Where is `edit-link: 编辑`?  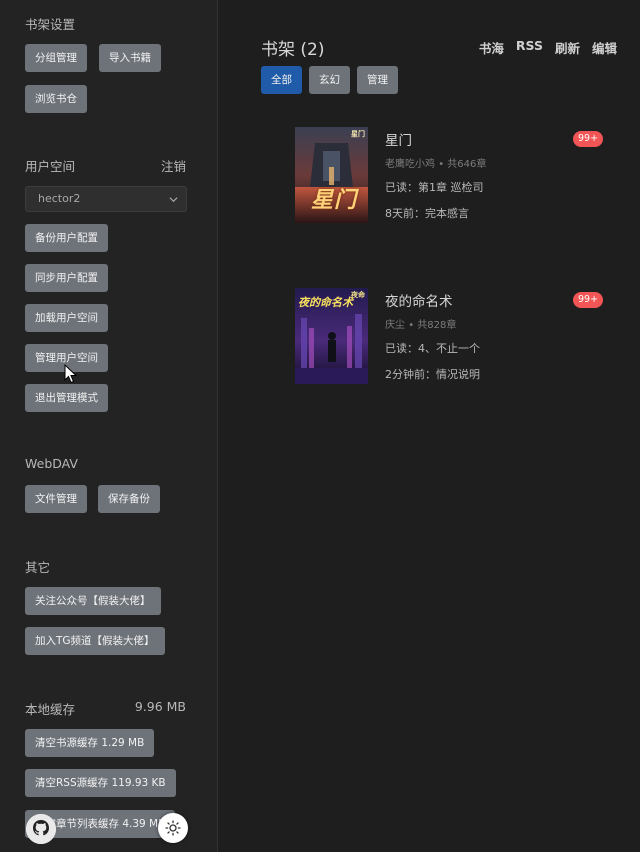
edit-link: 编辑 is located at coordinates (604, 47).